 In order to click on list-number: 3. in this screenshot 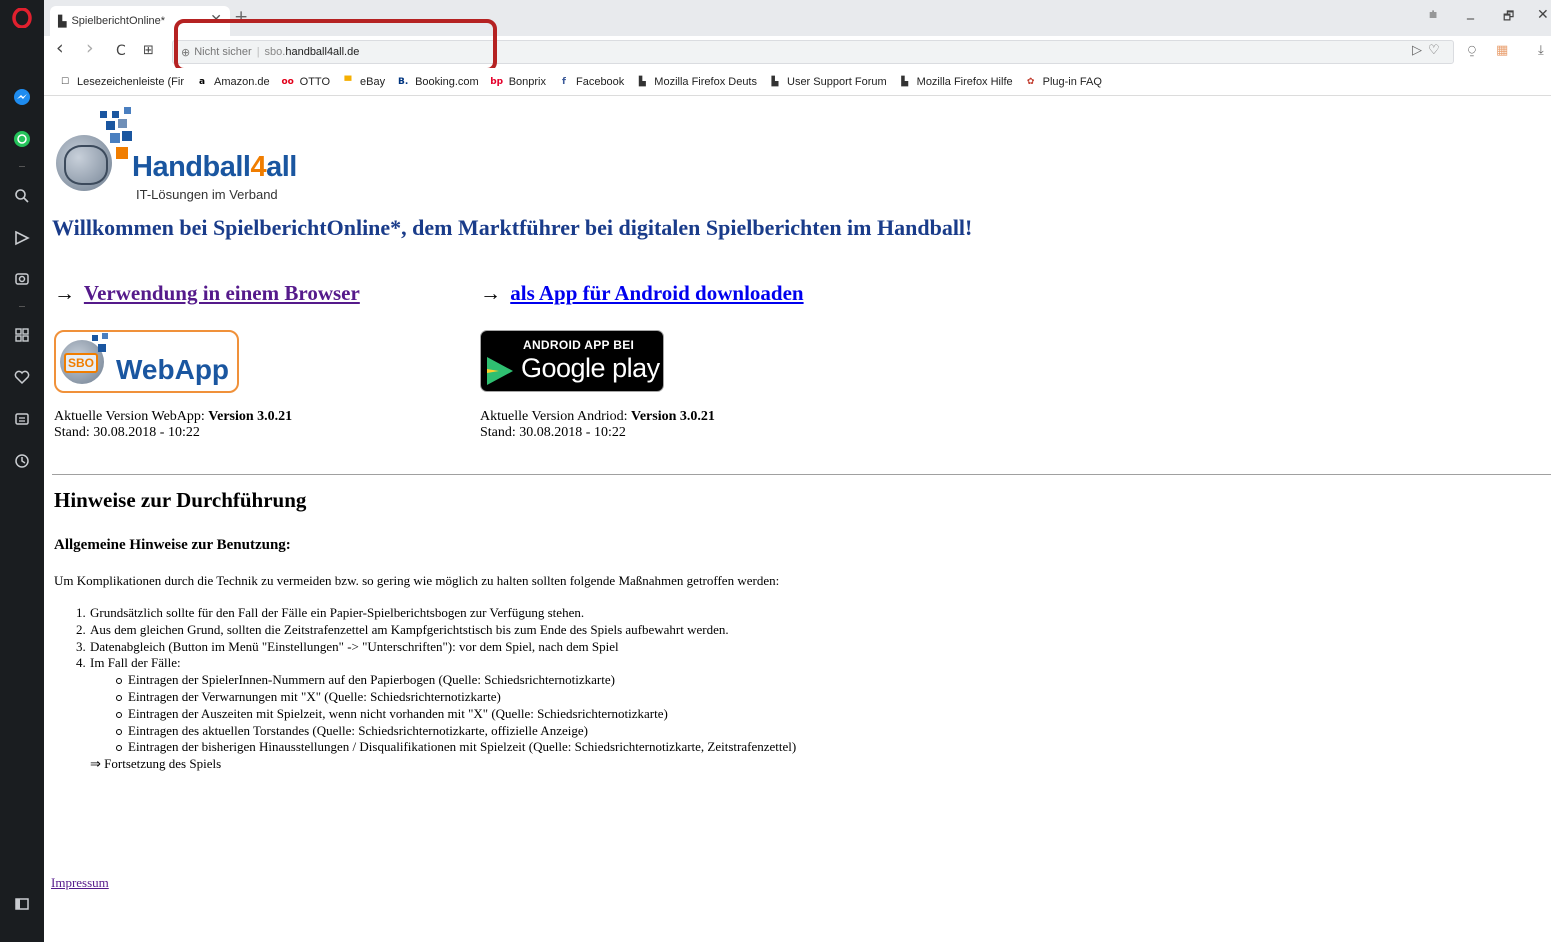, I will do `click(81, 646)`.